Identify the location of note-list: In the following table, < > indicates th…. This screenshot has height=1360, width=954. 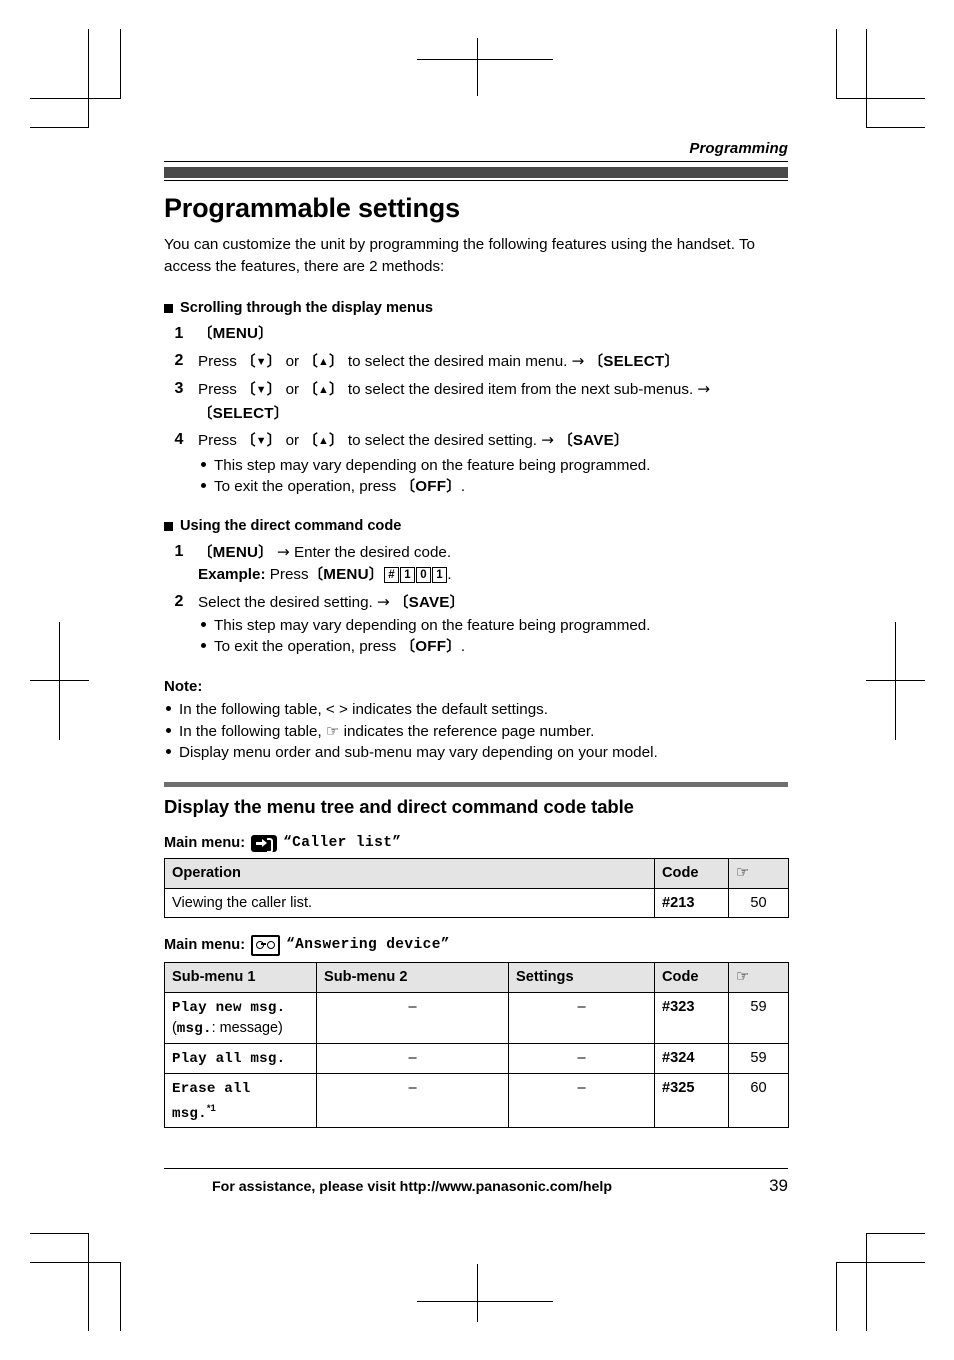
(476, 731).